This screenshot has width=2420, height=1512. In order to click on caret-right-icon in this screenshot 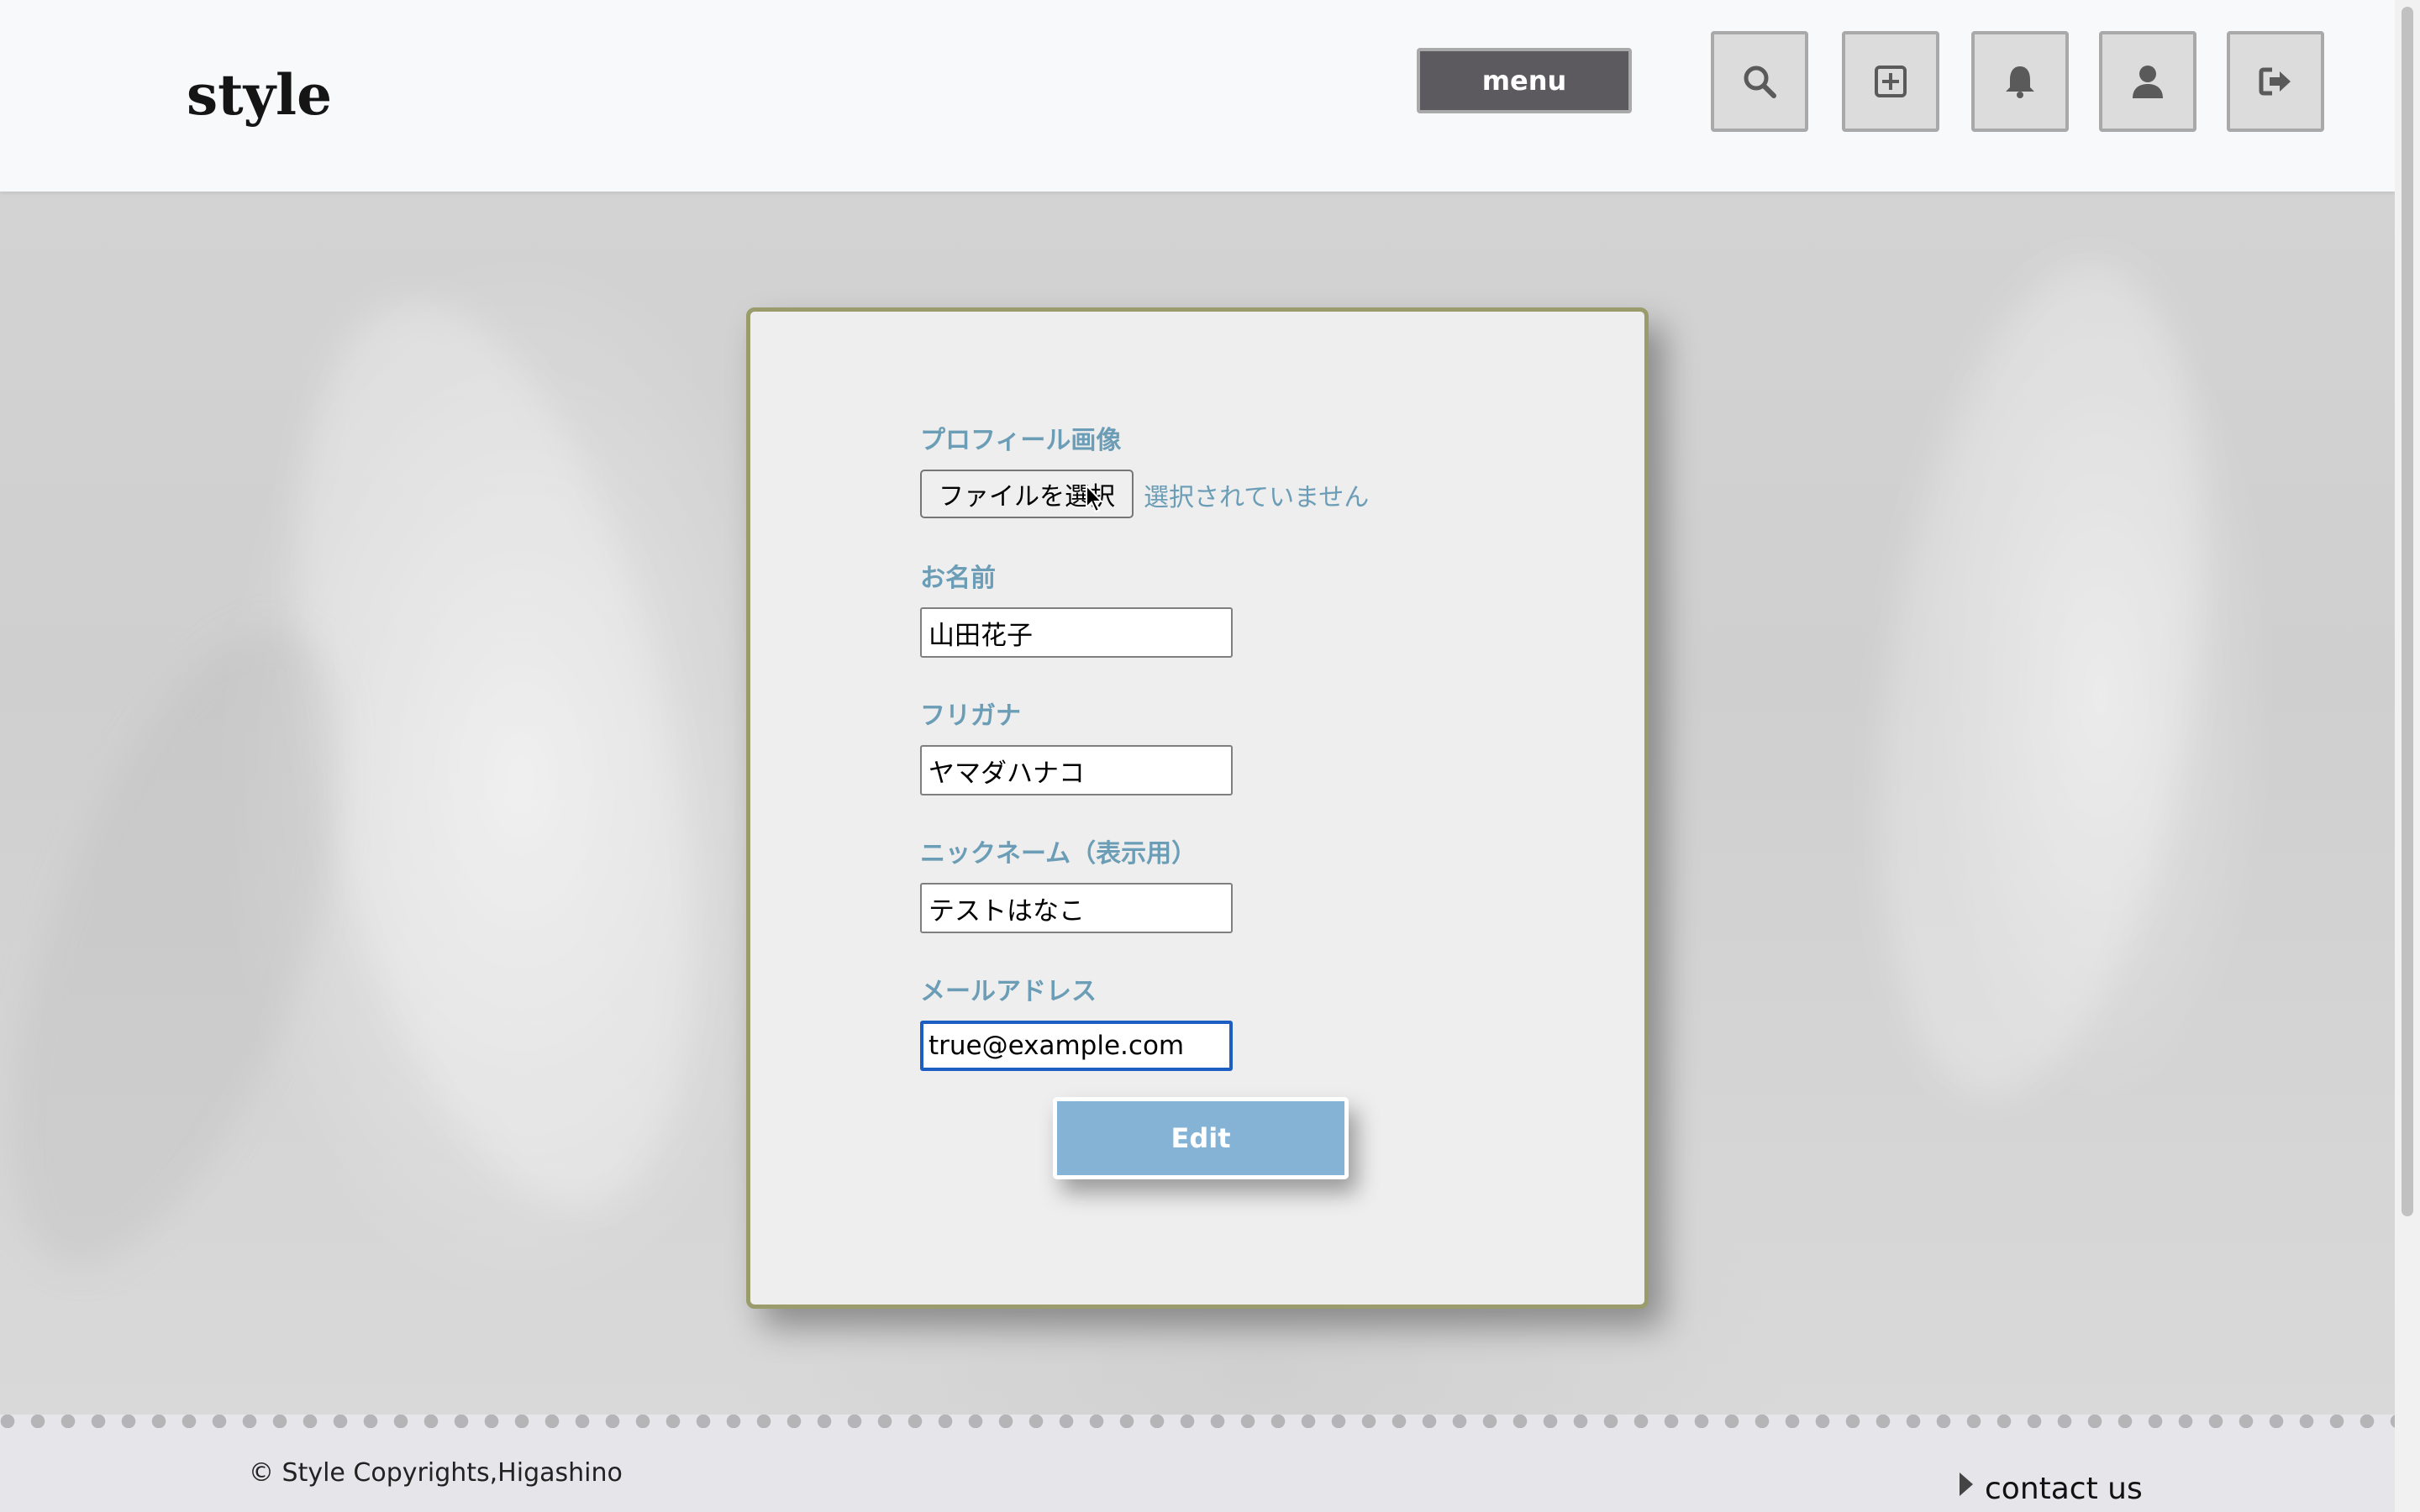, I will do `click(1967, 1484)`.